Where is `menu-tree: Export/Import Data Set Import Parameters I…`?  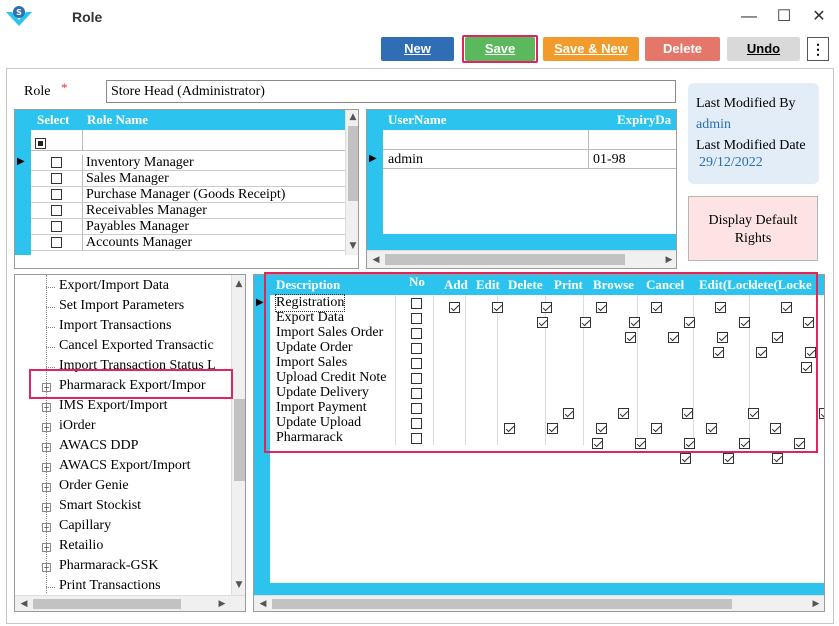
menu-tree: Export/Import Data Set Import Parameters I… is located at coordinates (130, 443).